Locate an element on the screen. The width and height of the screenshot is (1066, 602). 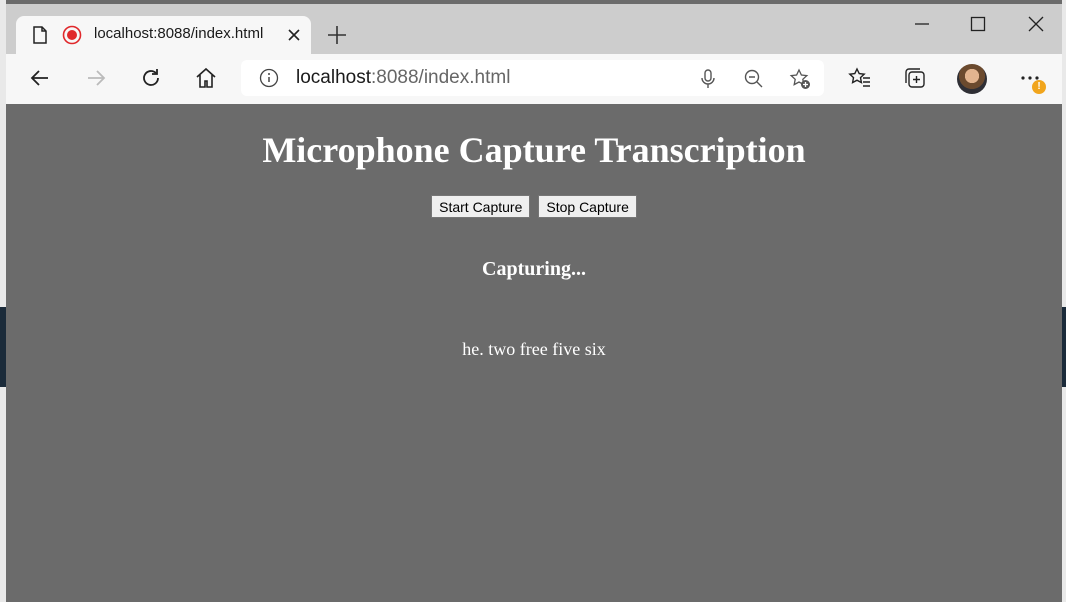
forward-icon is located at coordinates (97, 78).